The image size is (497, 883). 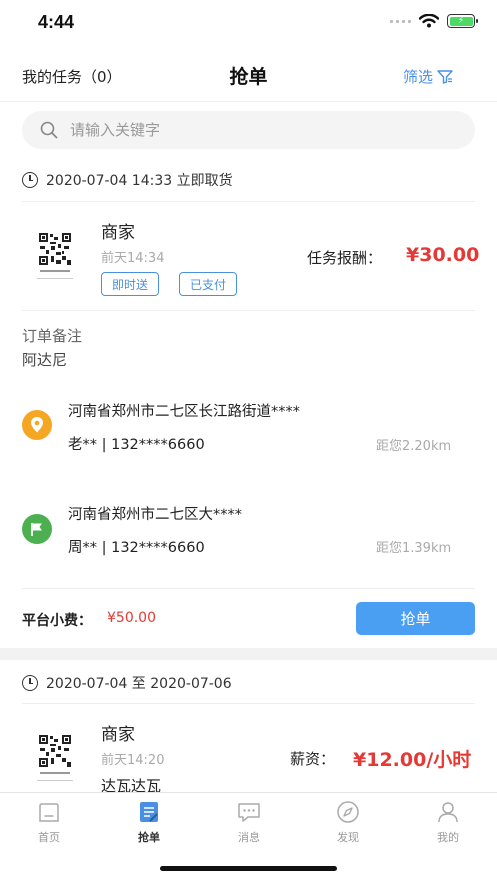 What do you see at coordinates (139, 684) in the screenshot?
I see `order-date-range: 2020-07-04 至 2020-07-06` at bounding box center [139, 684].